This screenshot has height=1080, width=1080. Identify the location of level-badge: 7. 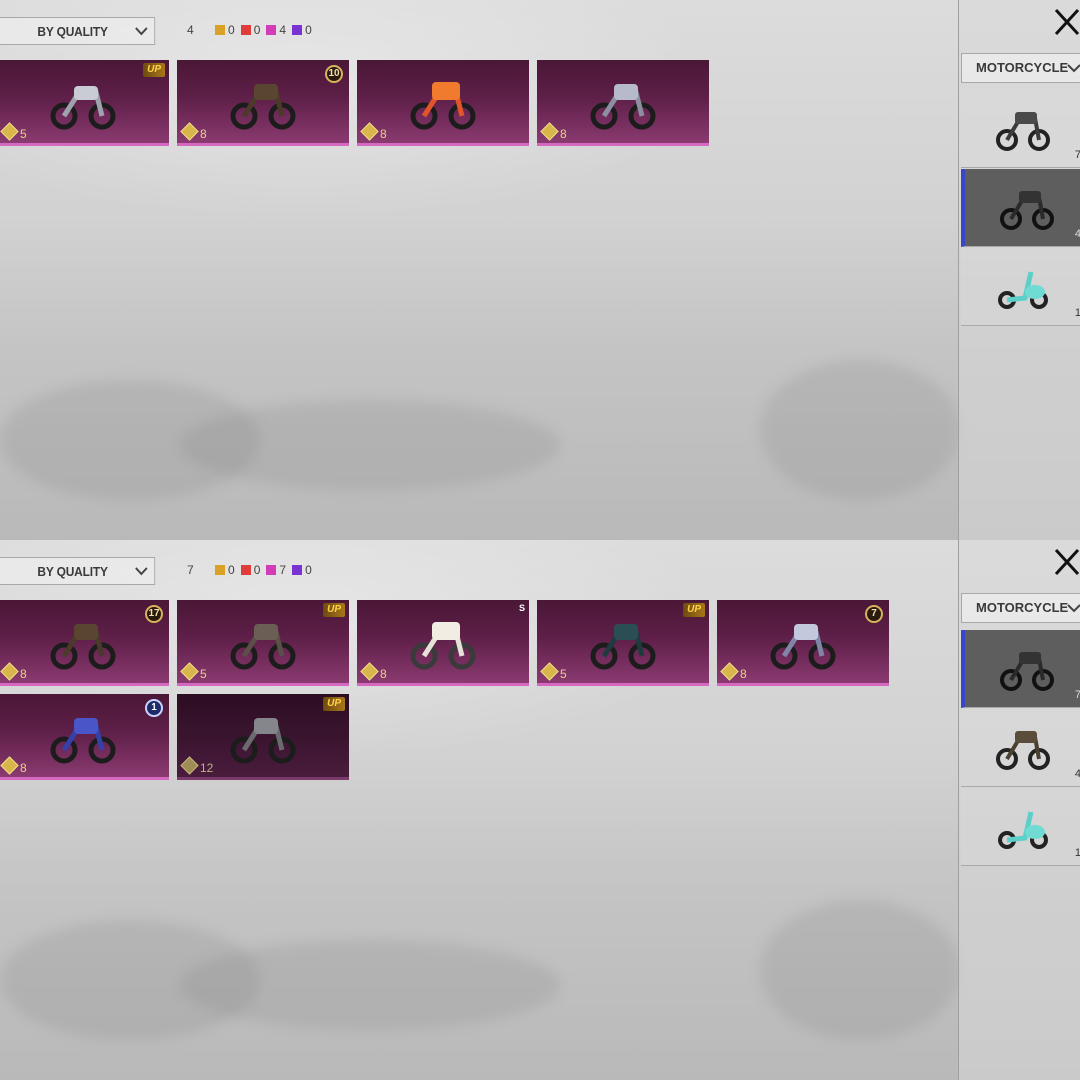
(874, 614).